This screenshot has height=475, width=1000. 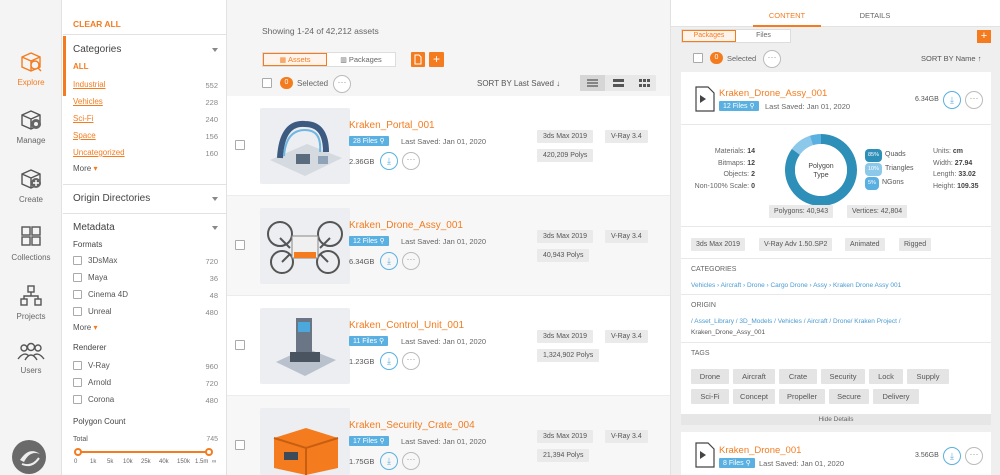 What do you see at coordinates (518, 83) in the screenshot?
I see `sort-dropdown: SORT BY Last Saved ↓` at bounding box center [518, 83].